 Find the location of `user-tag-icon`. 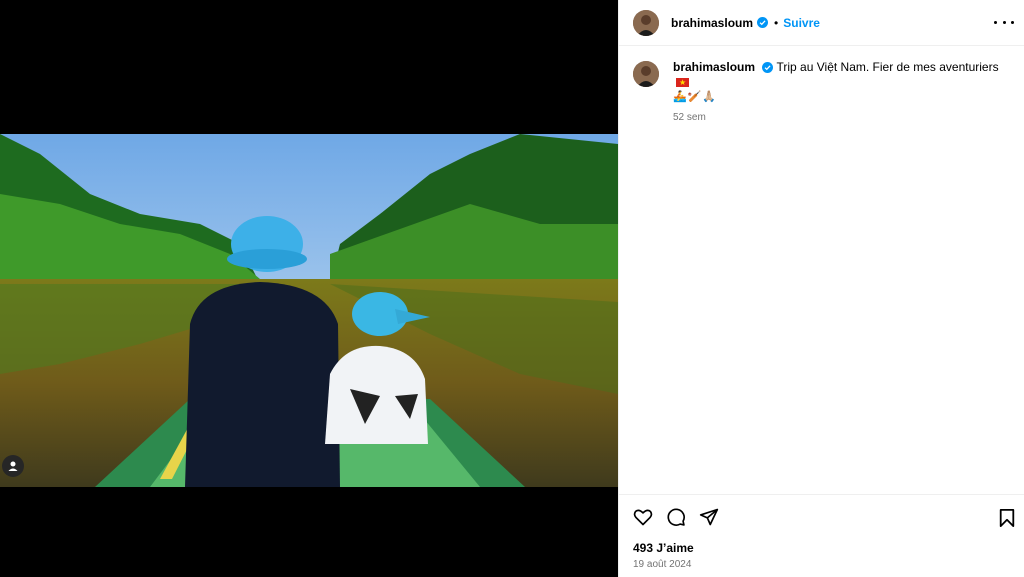

user-tag-icon is located at coordinates (13, 466).